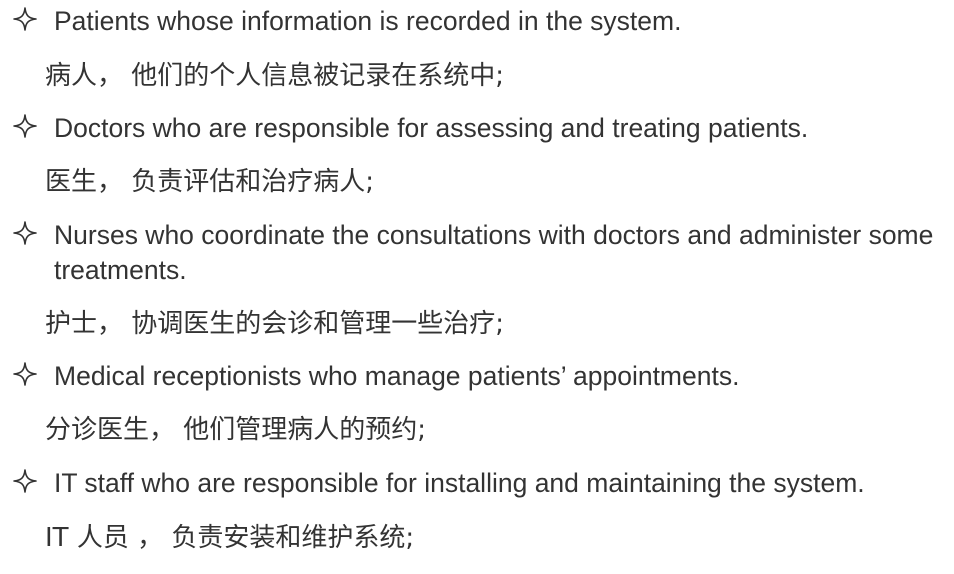 Image resolution: width=954 pixels, height=574 pixels. What do you see at coordinates (210, 182) in the screenshot?
I see `item-chinese-text: 医生， 负责评估和治疗病人;` at bounding box center [210, 182].